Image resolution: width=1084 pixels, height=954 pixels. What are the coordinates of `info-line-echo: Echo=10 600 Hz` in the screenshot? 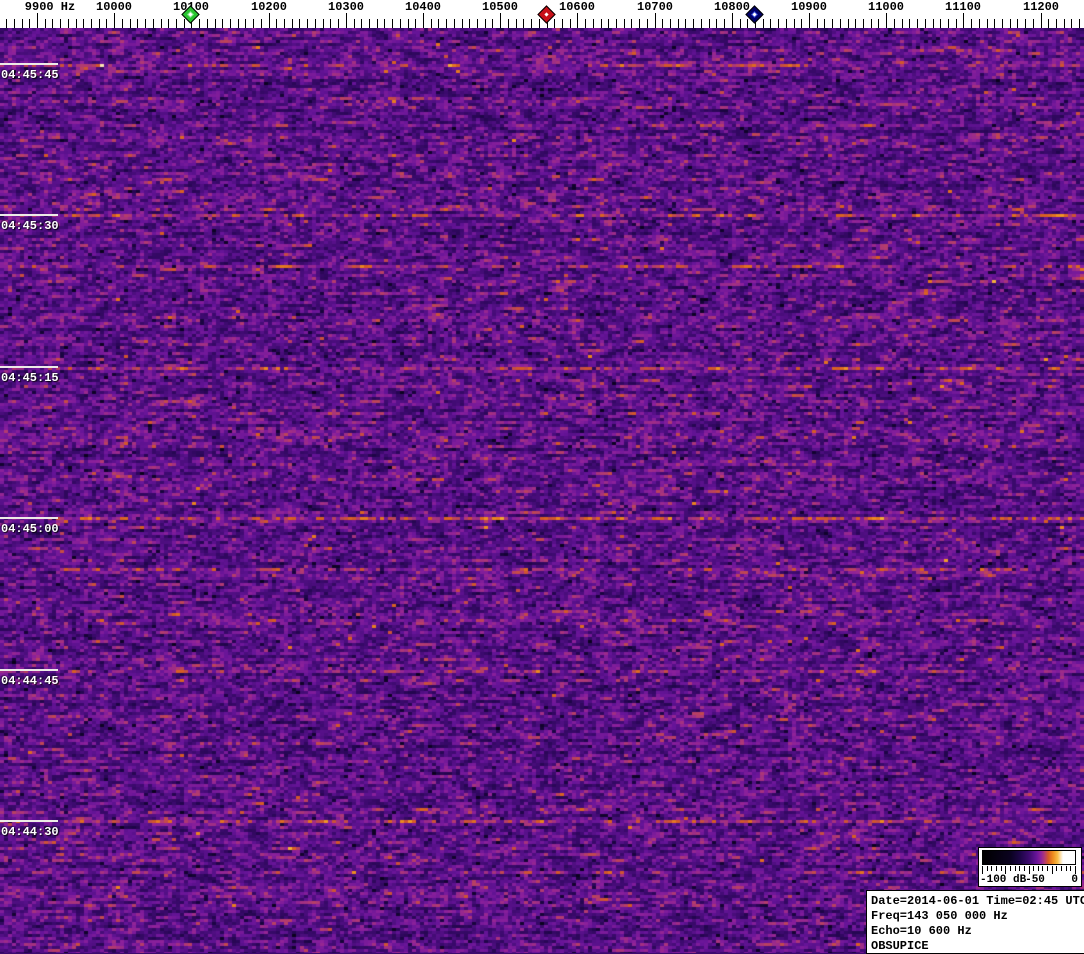 It's located at (921, 931).